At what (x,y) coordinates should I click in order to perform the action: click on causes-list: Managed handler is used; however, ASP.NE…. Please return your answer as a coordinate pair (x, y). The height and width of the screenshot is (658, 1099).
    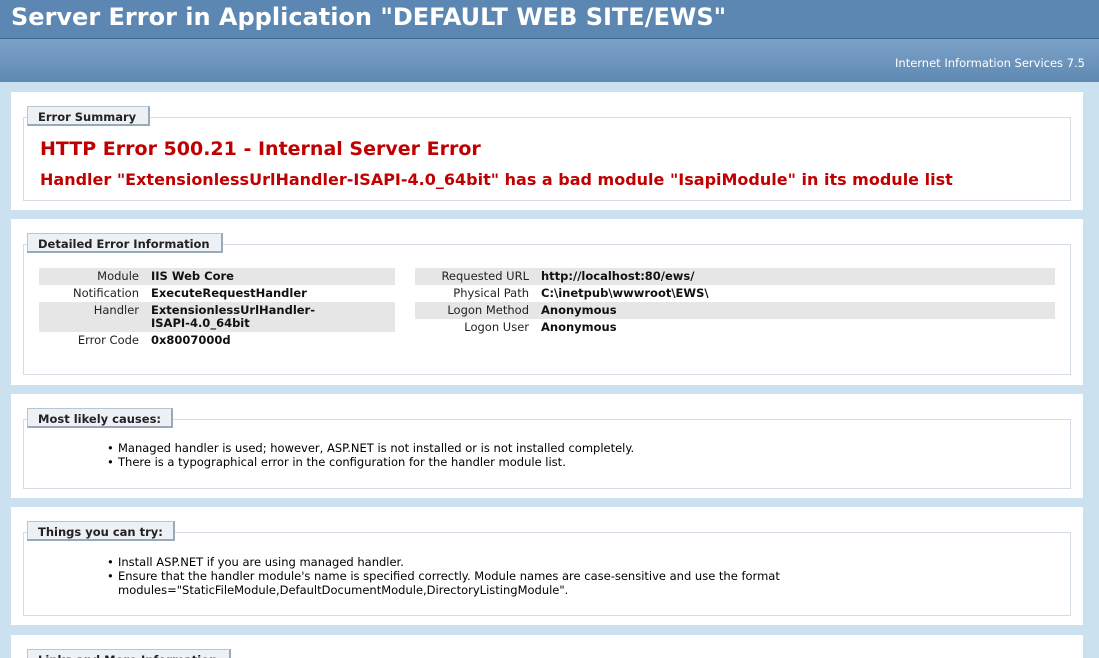
    Looking at the image, I should click on (557, 455).